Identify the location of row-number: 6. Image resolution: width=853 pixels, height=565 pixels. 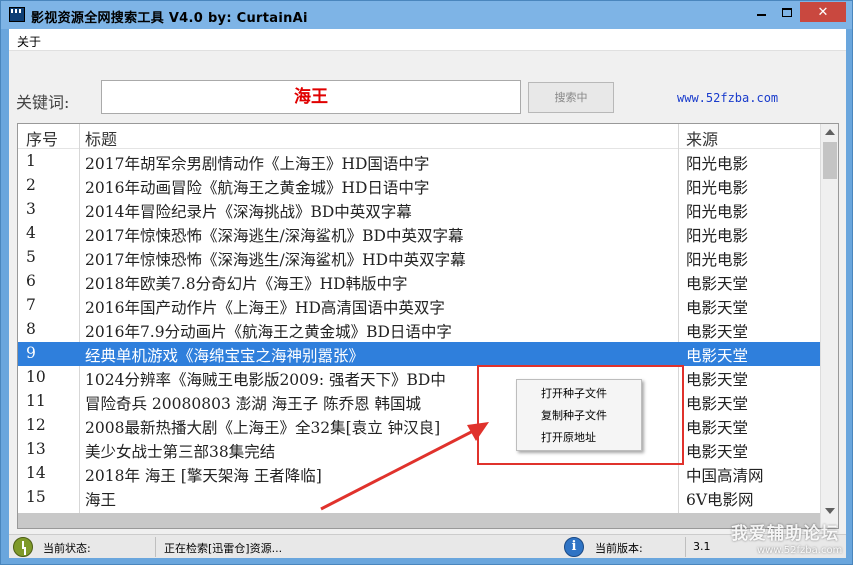
(31, 281).